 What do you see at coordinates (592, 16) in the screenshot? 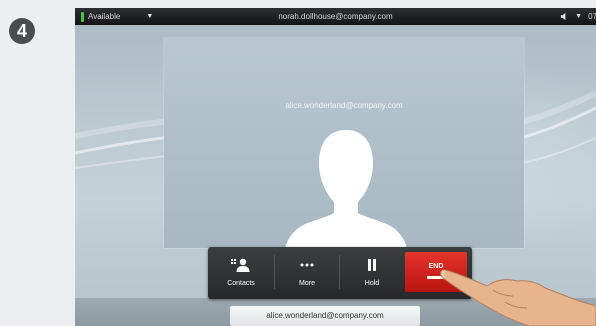
I see `clock: 07` at bounding box center [592, 16].